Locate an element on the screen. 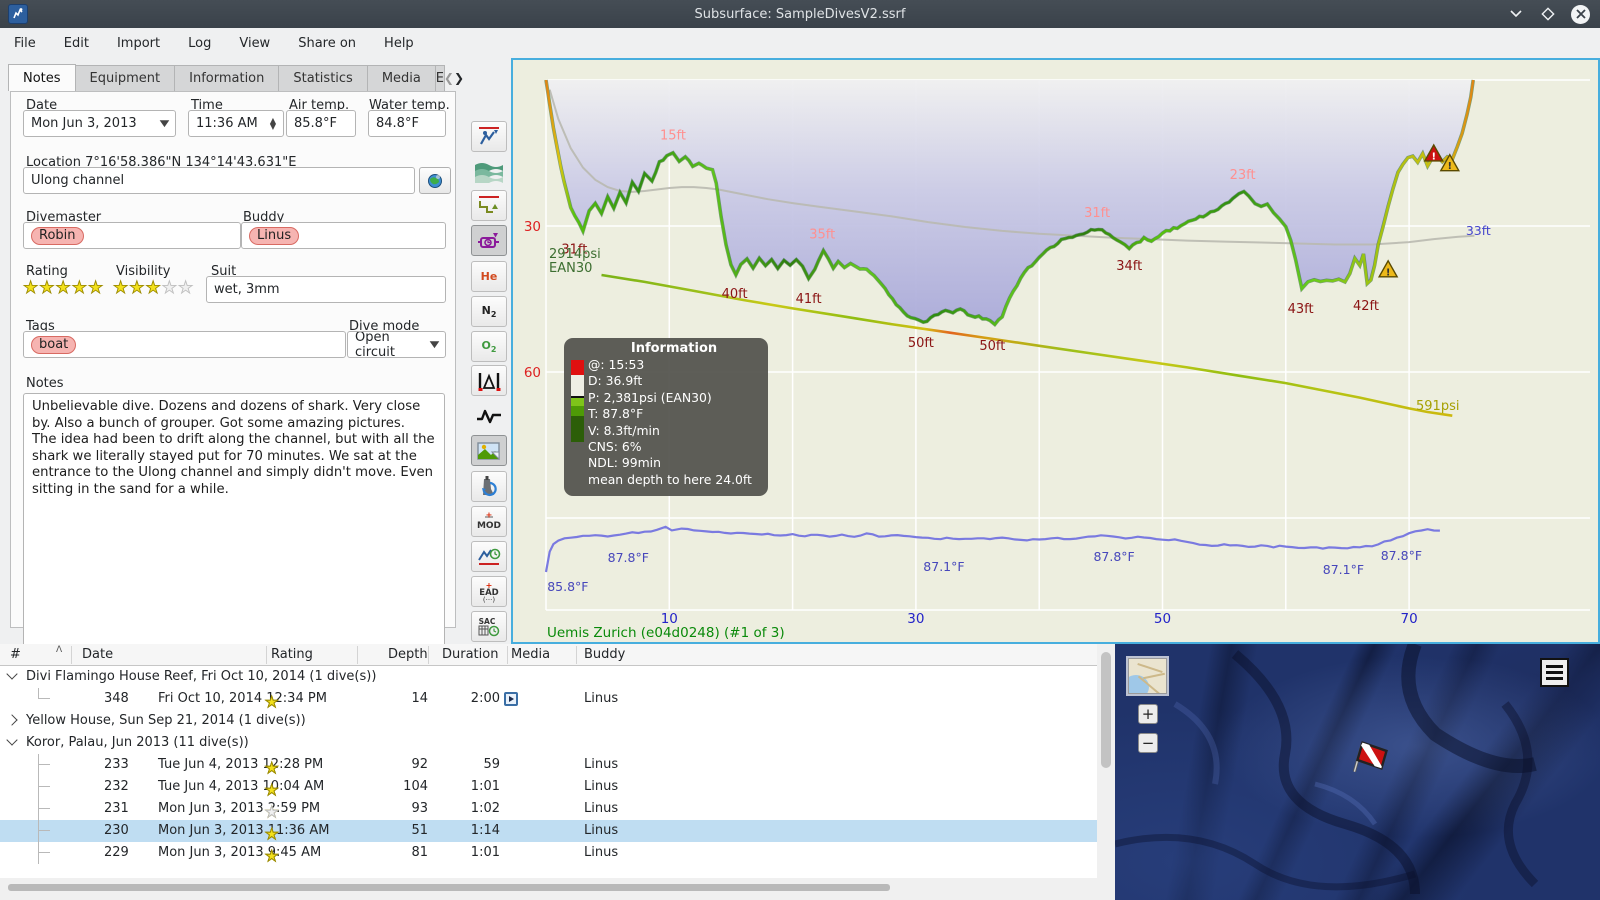 The width and height of the screenshot is (1600, 900). column-header-media: Media is located at coordinates (530, 654).